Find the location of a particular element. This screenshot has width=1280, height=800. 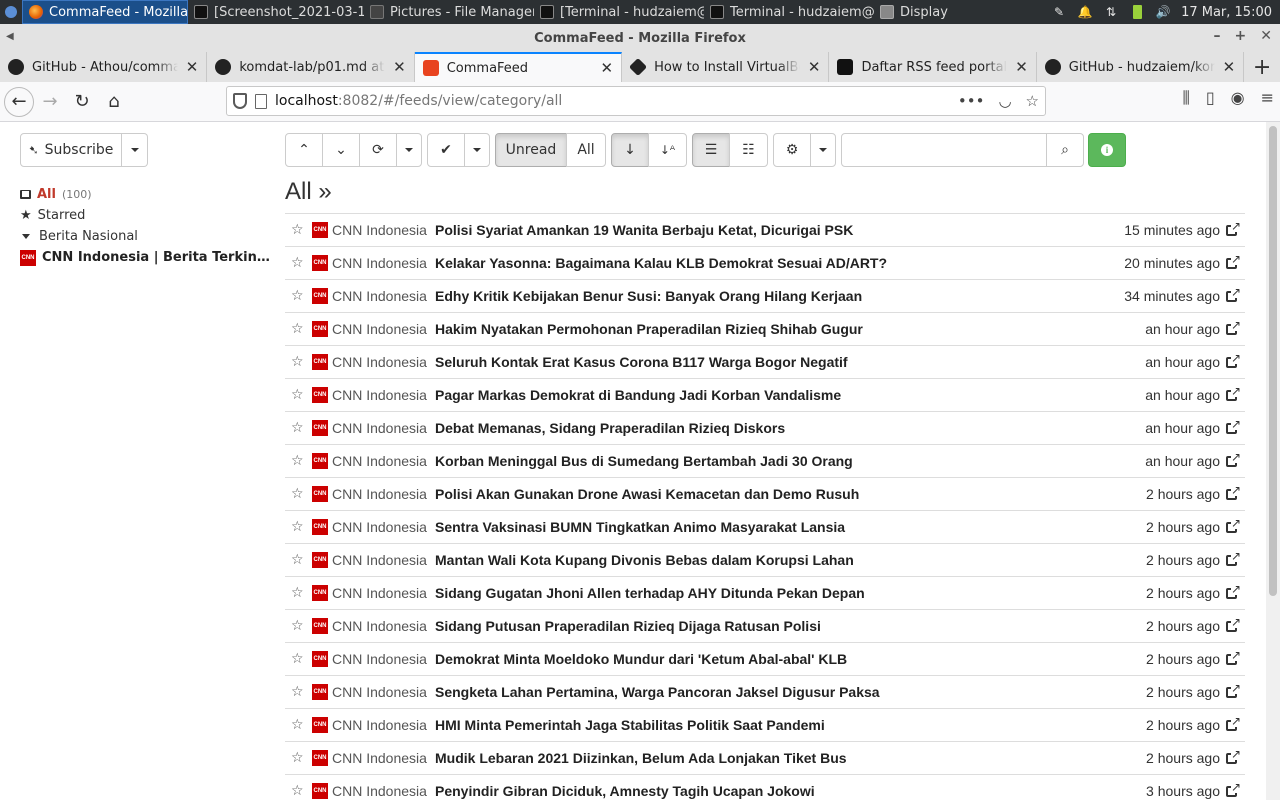

settings-dropdown-button is located at coordinates (823, 150).